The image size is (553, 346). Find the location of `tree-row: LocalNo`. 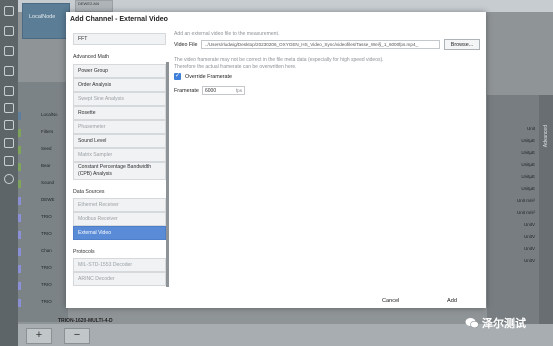

tree-row: LocalNo is located at coordinates (43, 116).